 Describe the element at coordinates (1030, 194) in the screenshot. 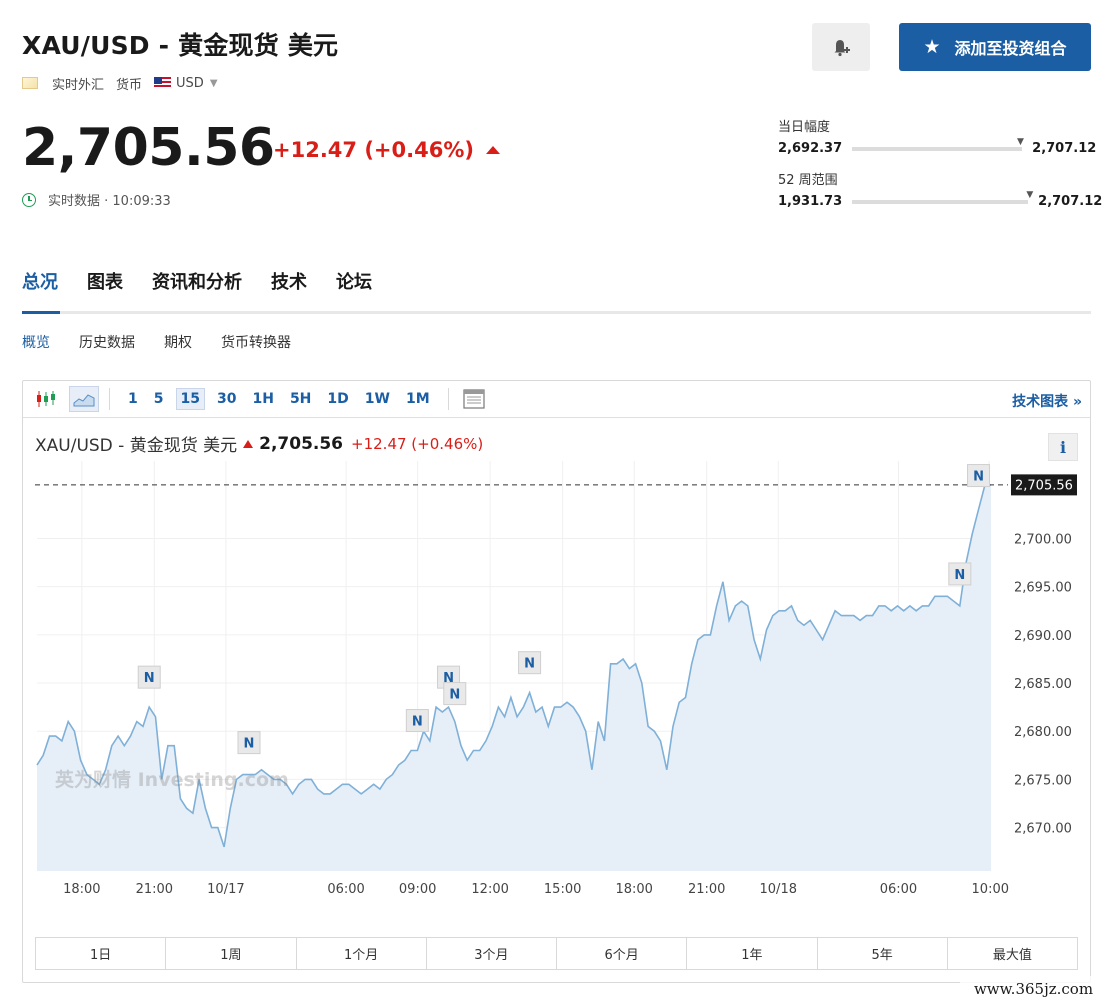

I see `week52-range-marker-icon: ▼` at that location.